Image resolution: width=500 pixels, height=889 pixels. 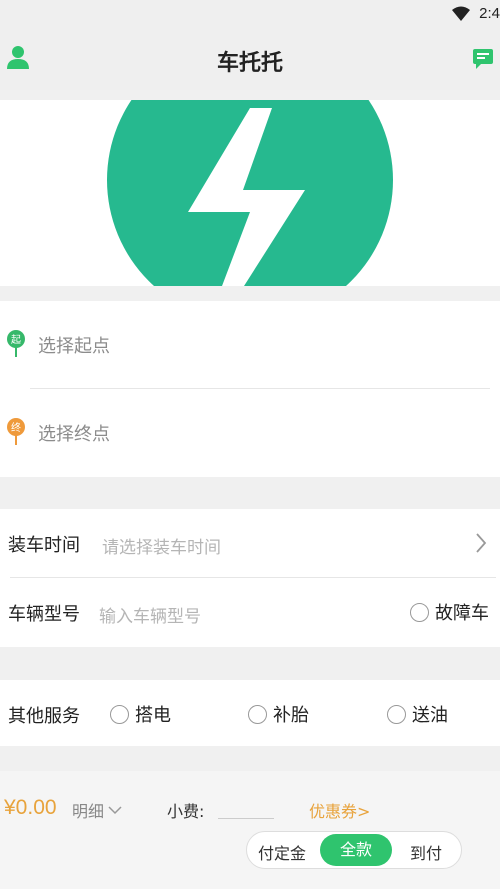 I want to click on clock: 2:4, so click(x=489, y=13).